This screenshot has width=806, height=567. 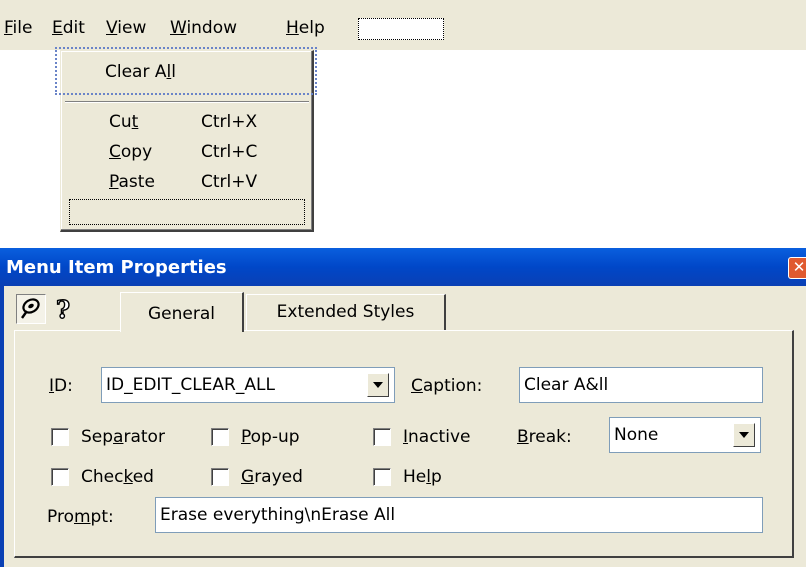 What do you see at coordinates (140, 72) in the screenshot?
I see `menu-item-clear-all-label: Clear All` at bounding box center [140, 72].